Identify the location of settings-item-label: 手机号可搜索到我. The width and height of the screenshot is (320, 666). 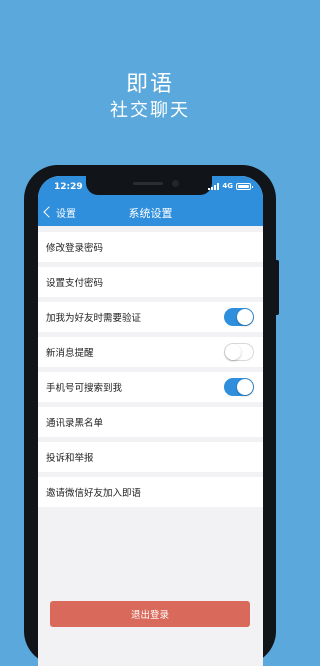
(84, 388).